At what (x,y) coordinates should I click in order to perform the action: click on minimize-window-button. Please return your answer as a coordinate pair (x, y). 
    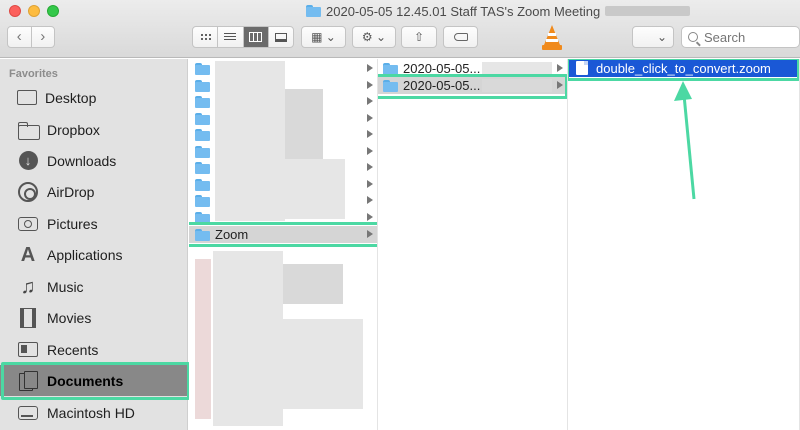
    Looking at the image, I should click on (34, 11).